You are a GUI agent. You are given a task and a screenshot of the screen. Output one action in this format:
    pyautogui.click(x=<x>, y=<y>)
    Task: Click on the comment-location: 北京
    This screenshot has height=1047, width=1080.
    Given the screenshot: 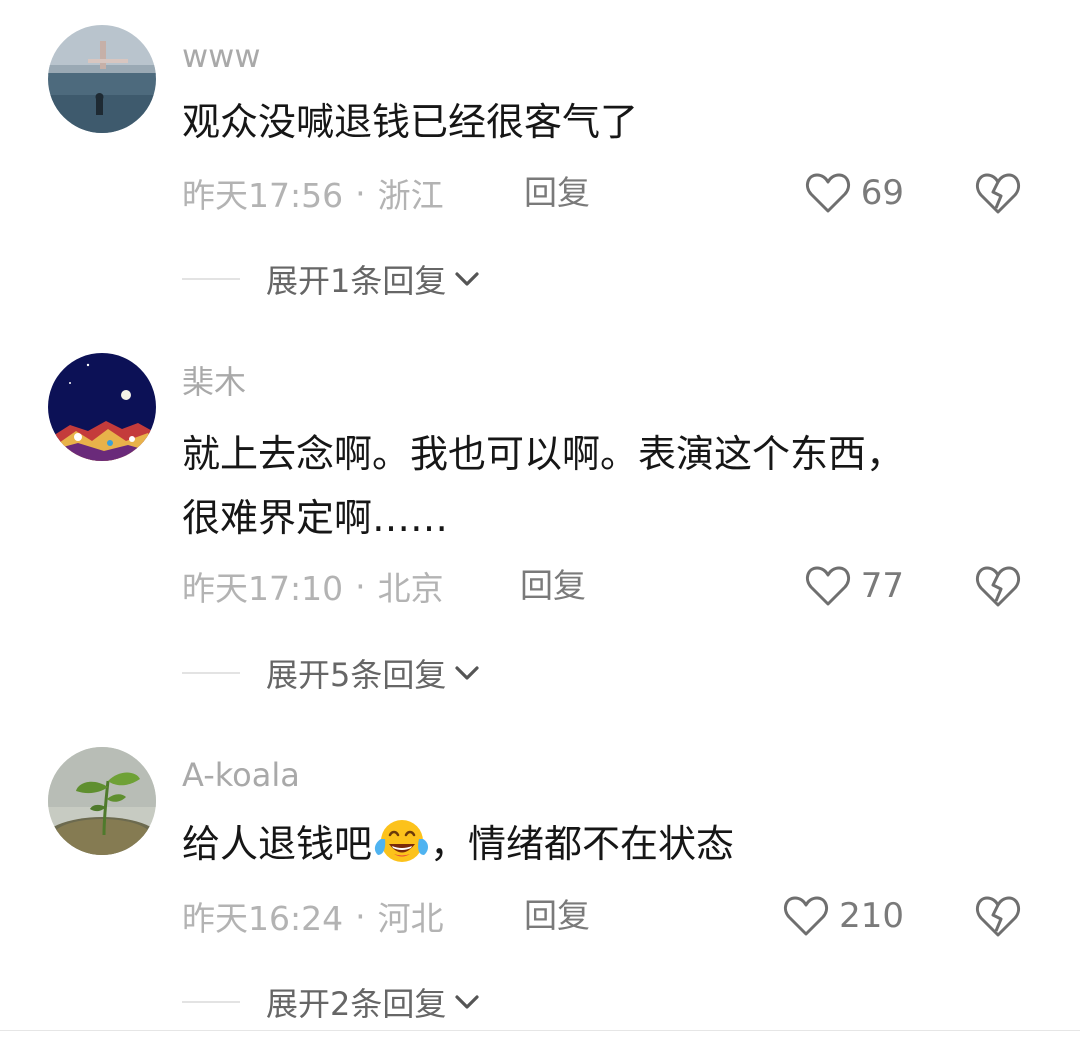 What is the action you would take?
    pyautogui.click(x=410, y=588)
    